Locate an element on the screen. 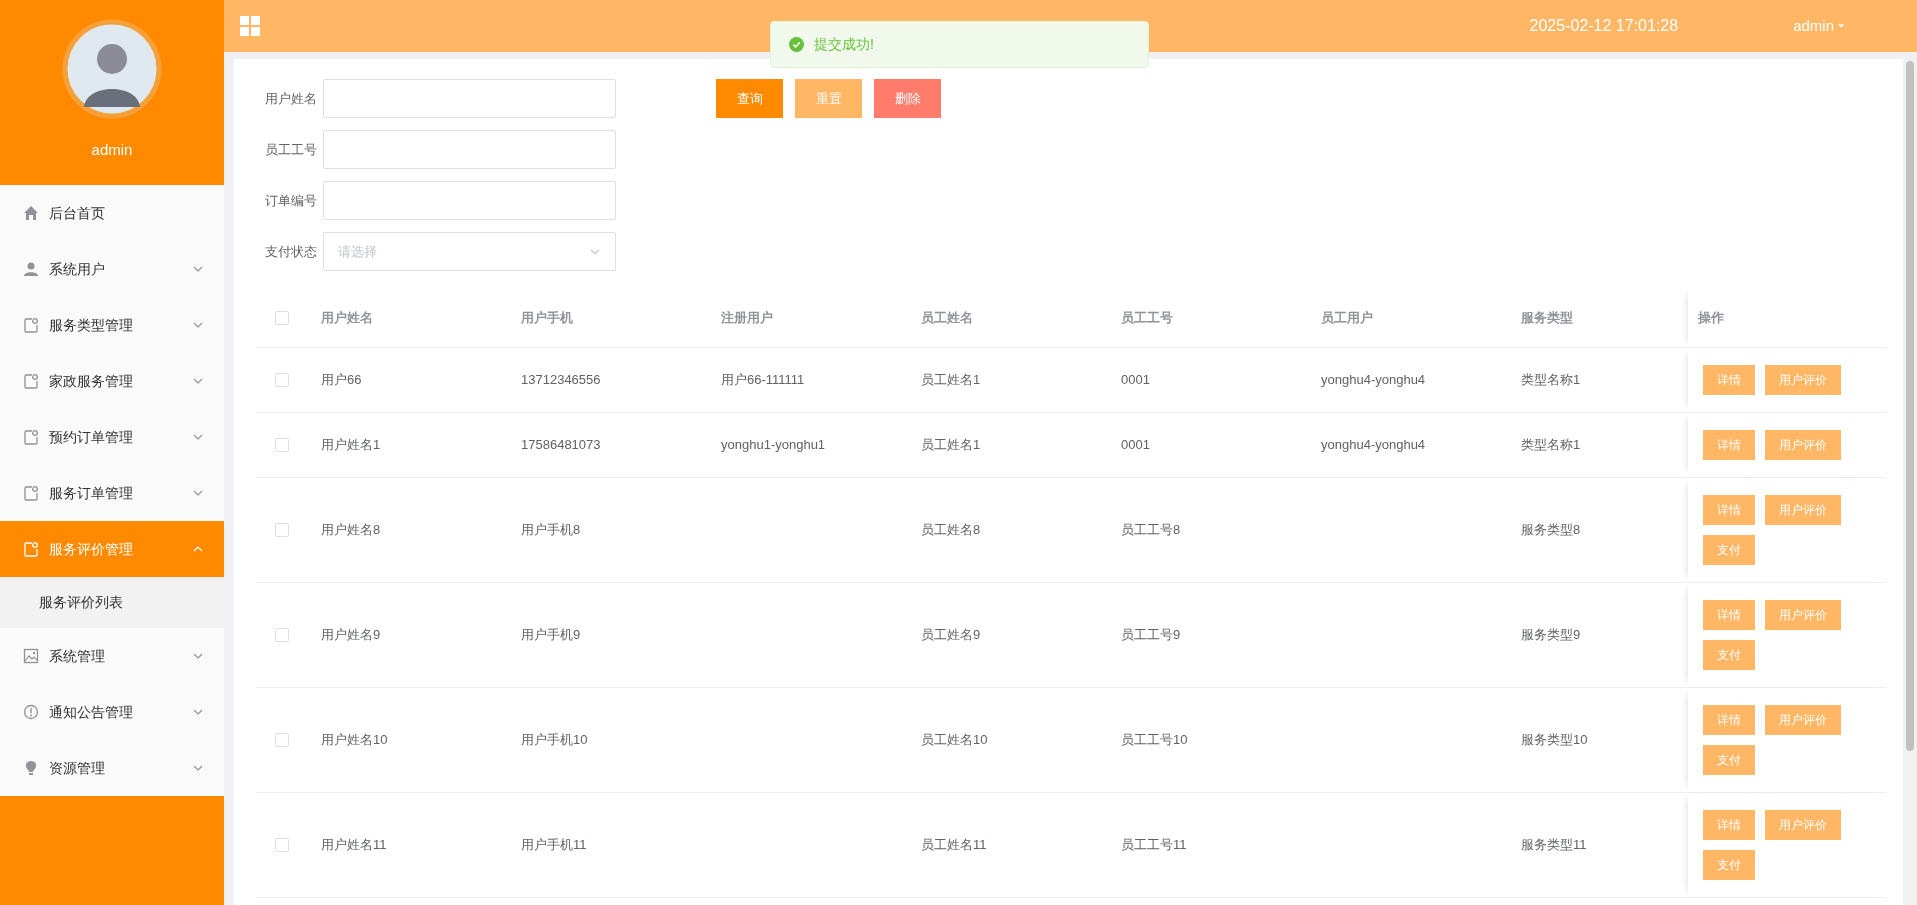 The width and height of the screenshot is (1917, 905). sidebar-item: 预约订单管理 is located at coordinates (112, 437).